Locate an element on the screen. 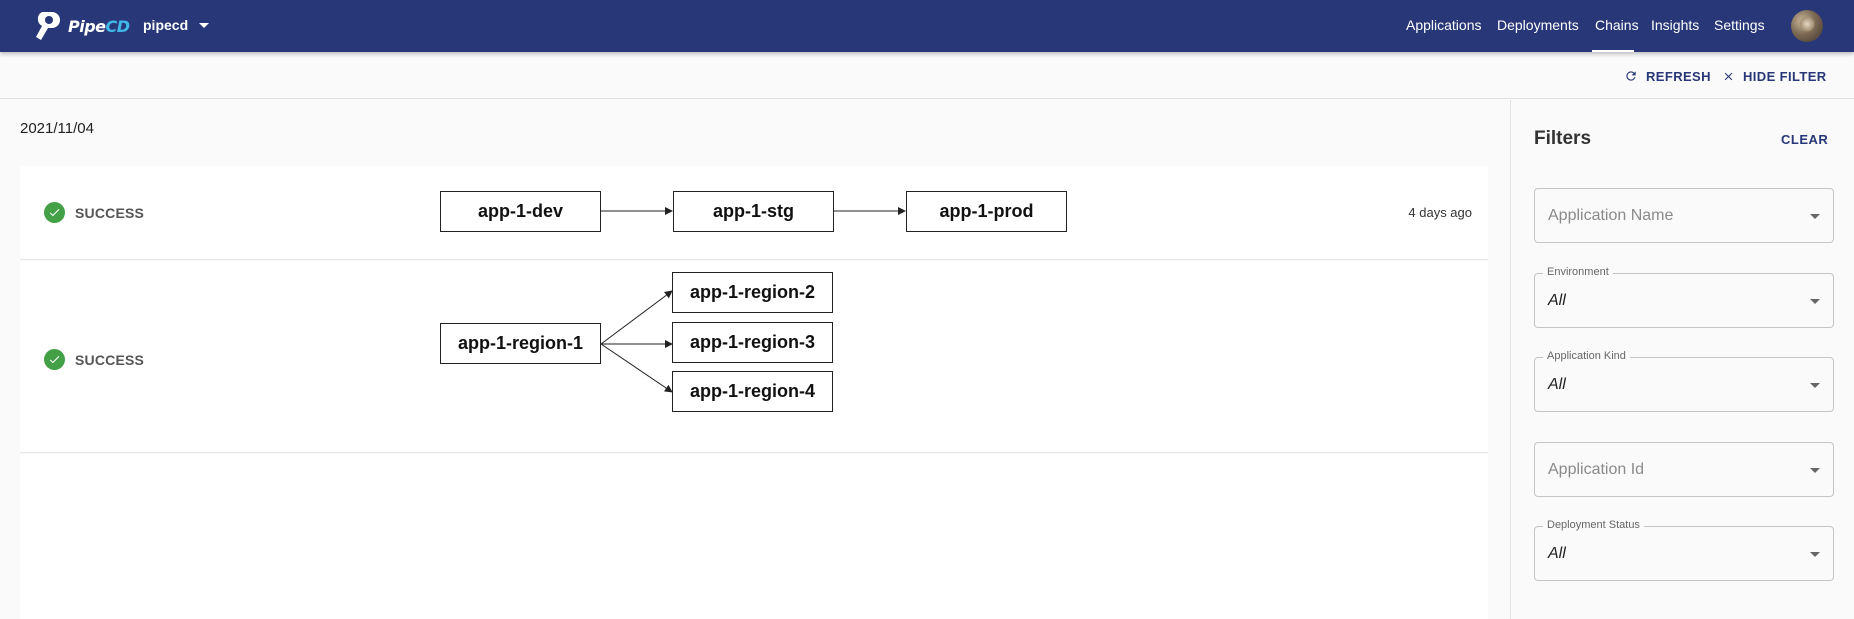 The height and width of the screenshot is (619, 1854). toolbar: REFRESH HIDE FILTER is located at coordinates (927, 75).